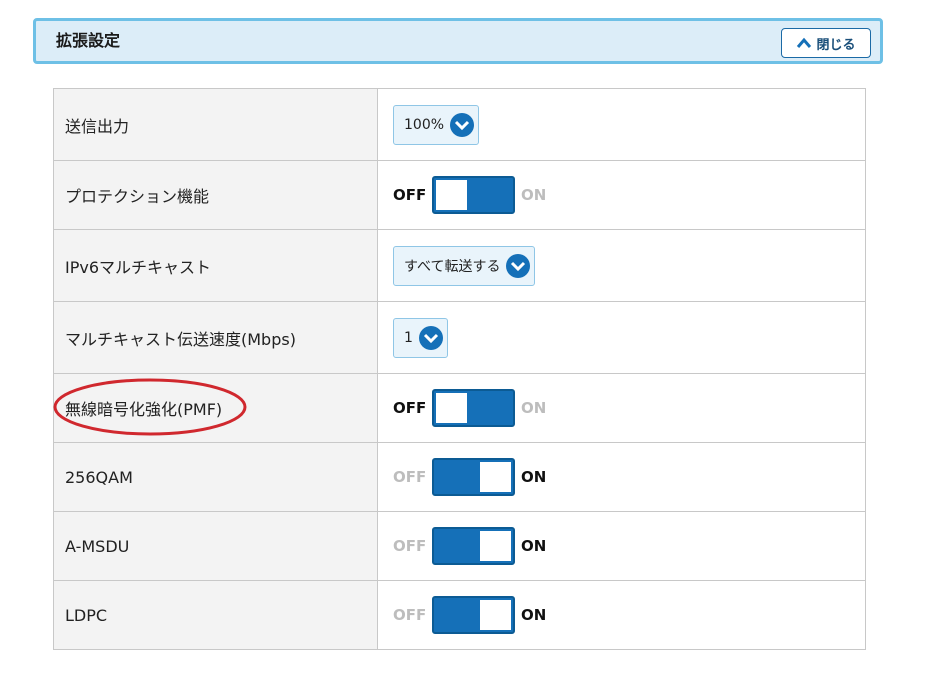 The width and height of the screenshot is (935, 679). Describe the element at coordinates (215, 124) in the screenshot. I see `setting-label: 送信出力` at that location.